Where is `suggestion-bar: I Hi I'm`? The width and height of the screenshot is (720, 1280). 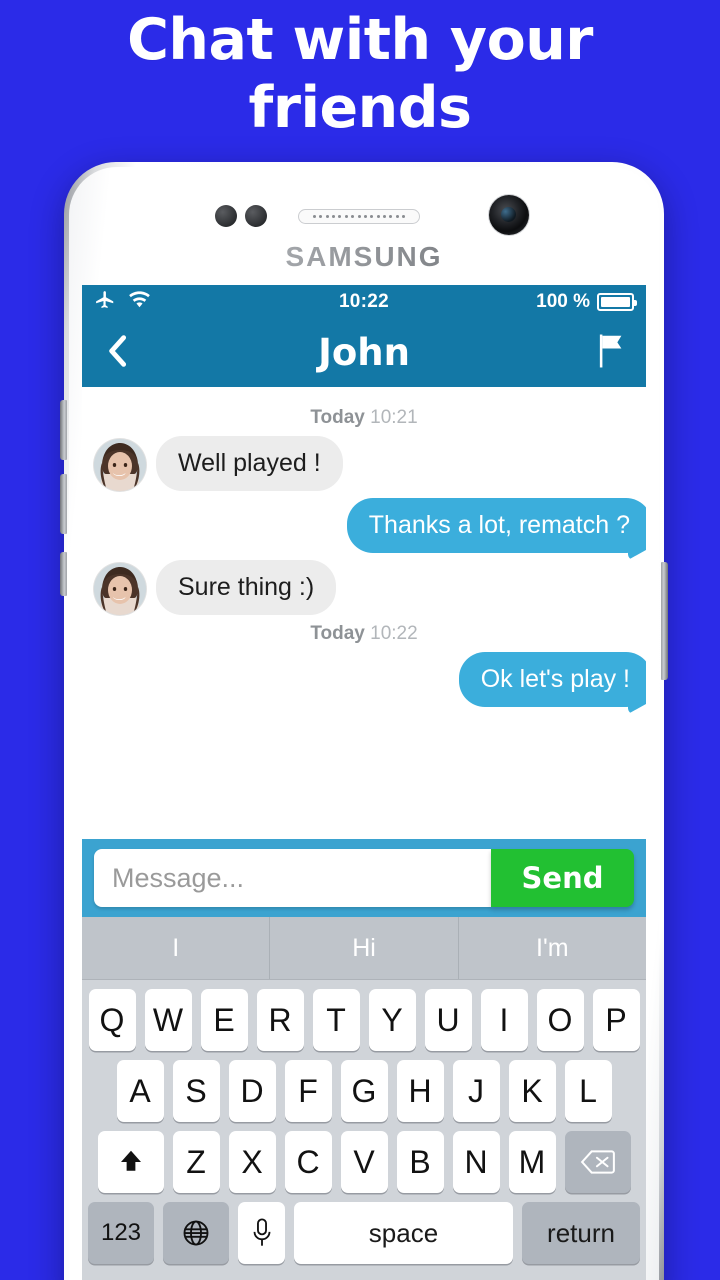
suggestion-bar: I Hi I'm is located at coordinates (364, 948).